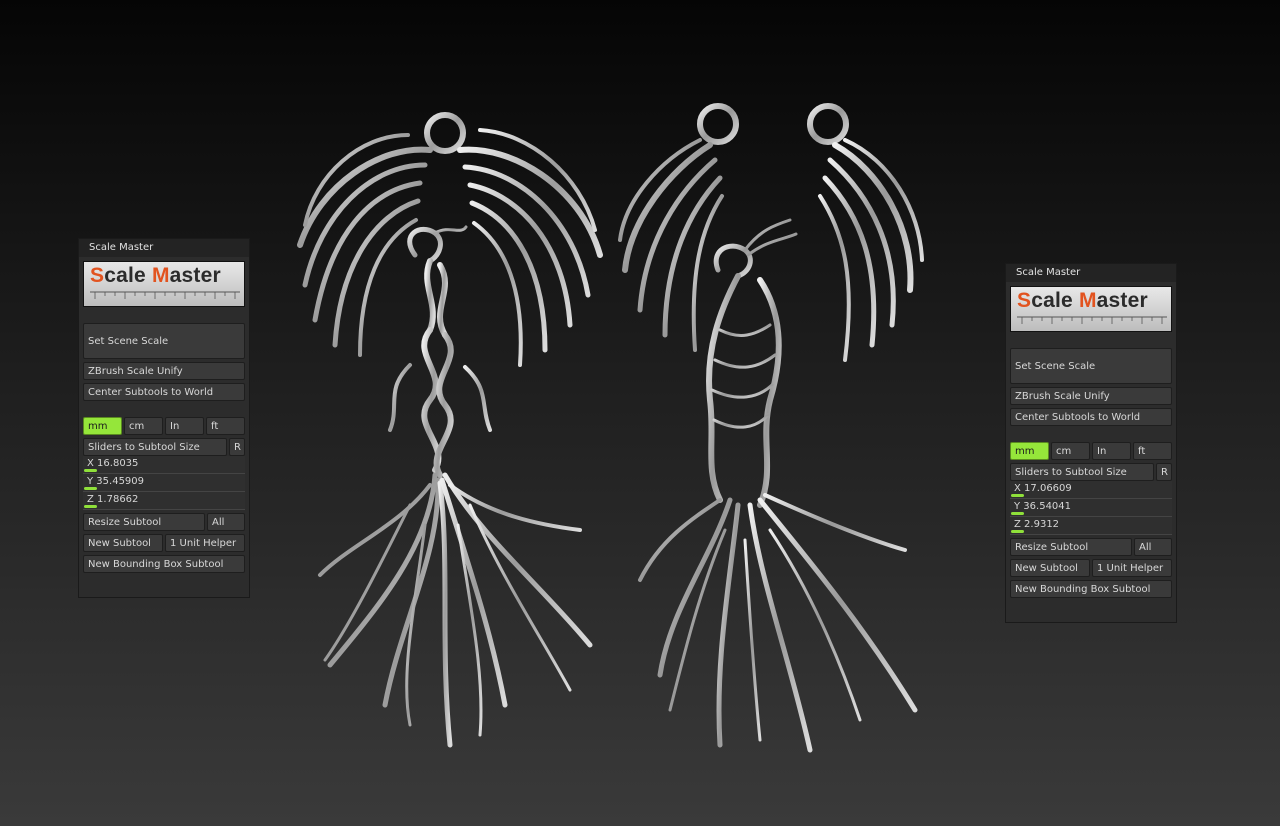 The height and width of the screenshot is (826, 1280). I want to click on slider-value: 17.06609, so click(1048, 488).